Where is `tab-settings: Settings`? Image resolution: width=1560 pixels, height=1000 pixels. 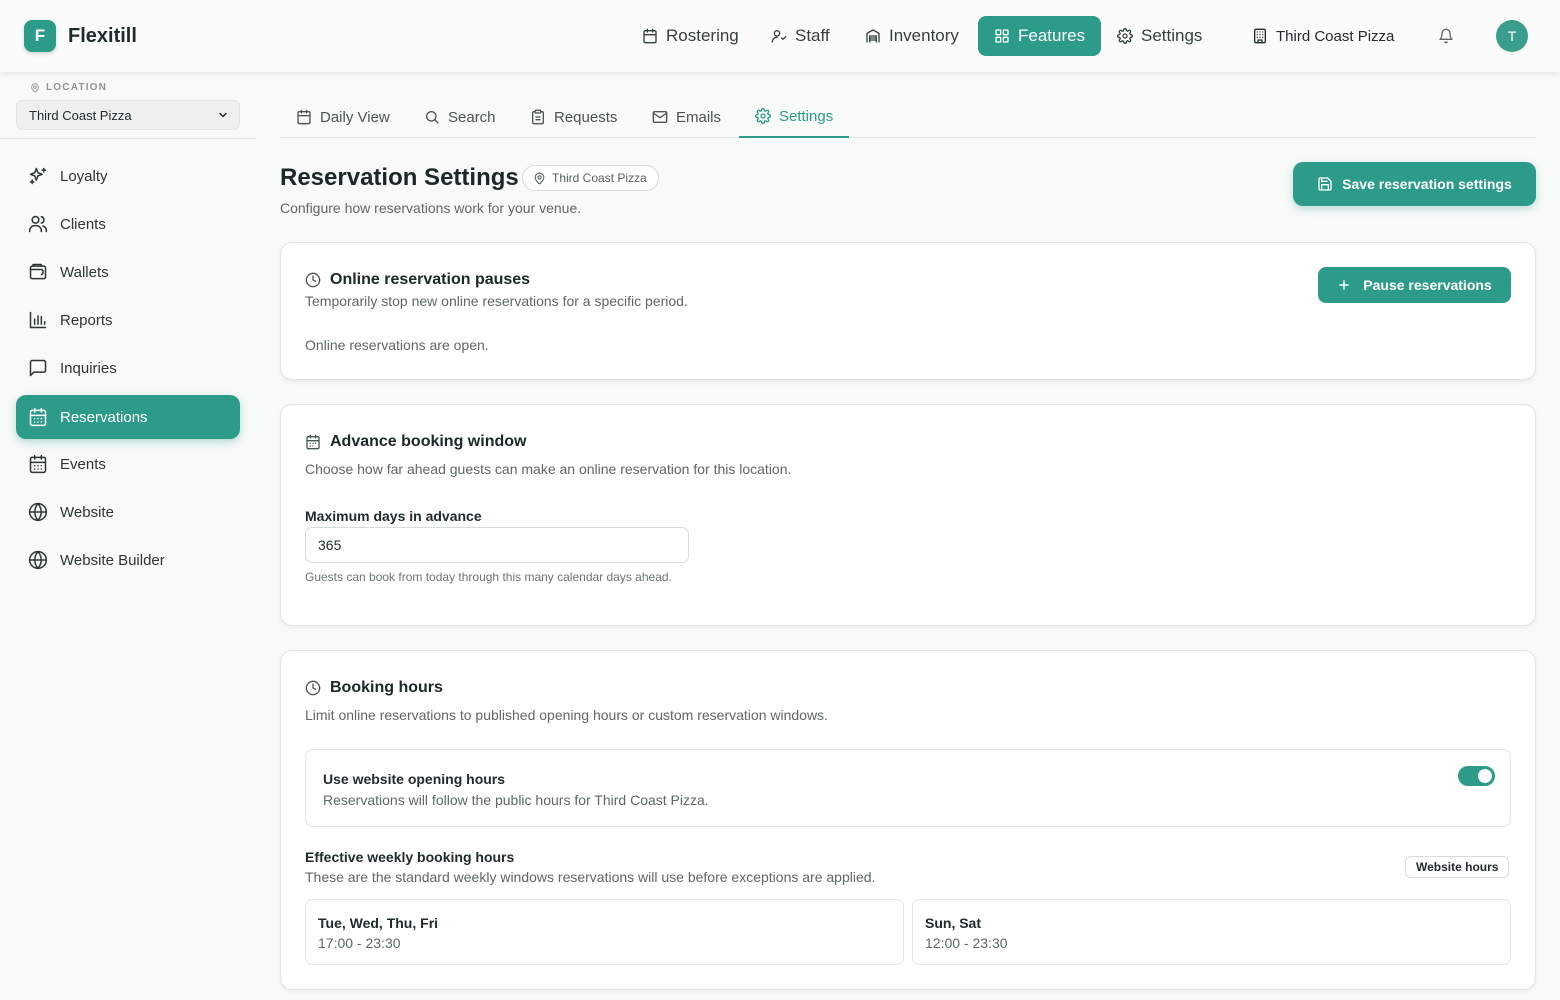 tab-settings: Settings is located at coordinates (794, 117).